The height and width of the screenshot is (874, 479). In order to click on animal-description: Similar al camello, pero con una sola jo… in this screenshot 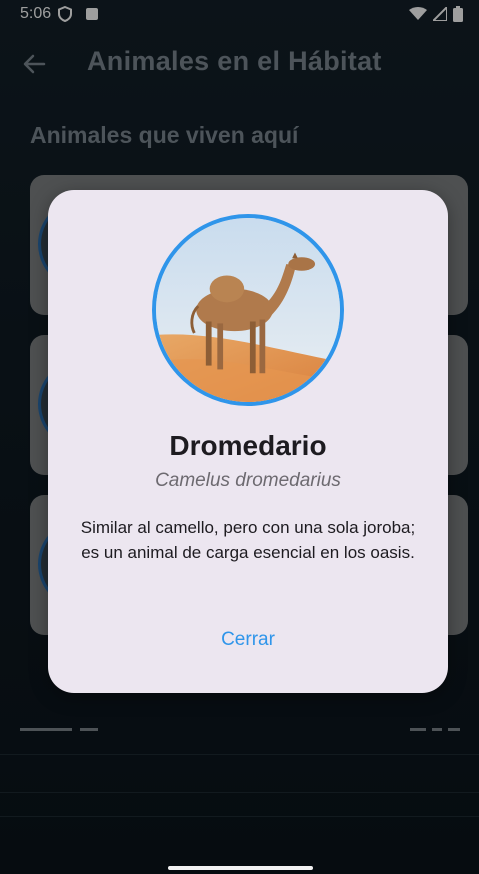, I will do `click(248, 540)`.